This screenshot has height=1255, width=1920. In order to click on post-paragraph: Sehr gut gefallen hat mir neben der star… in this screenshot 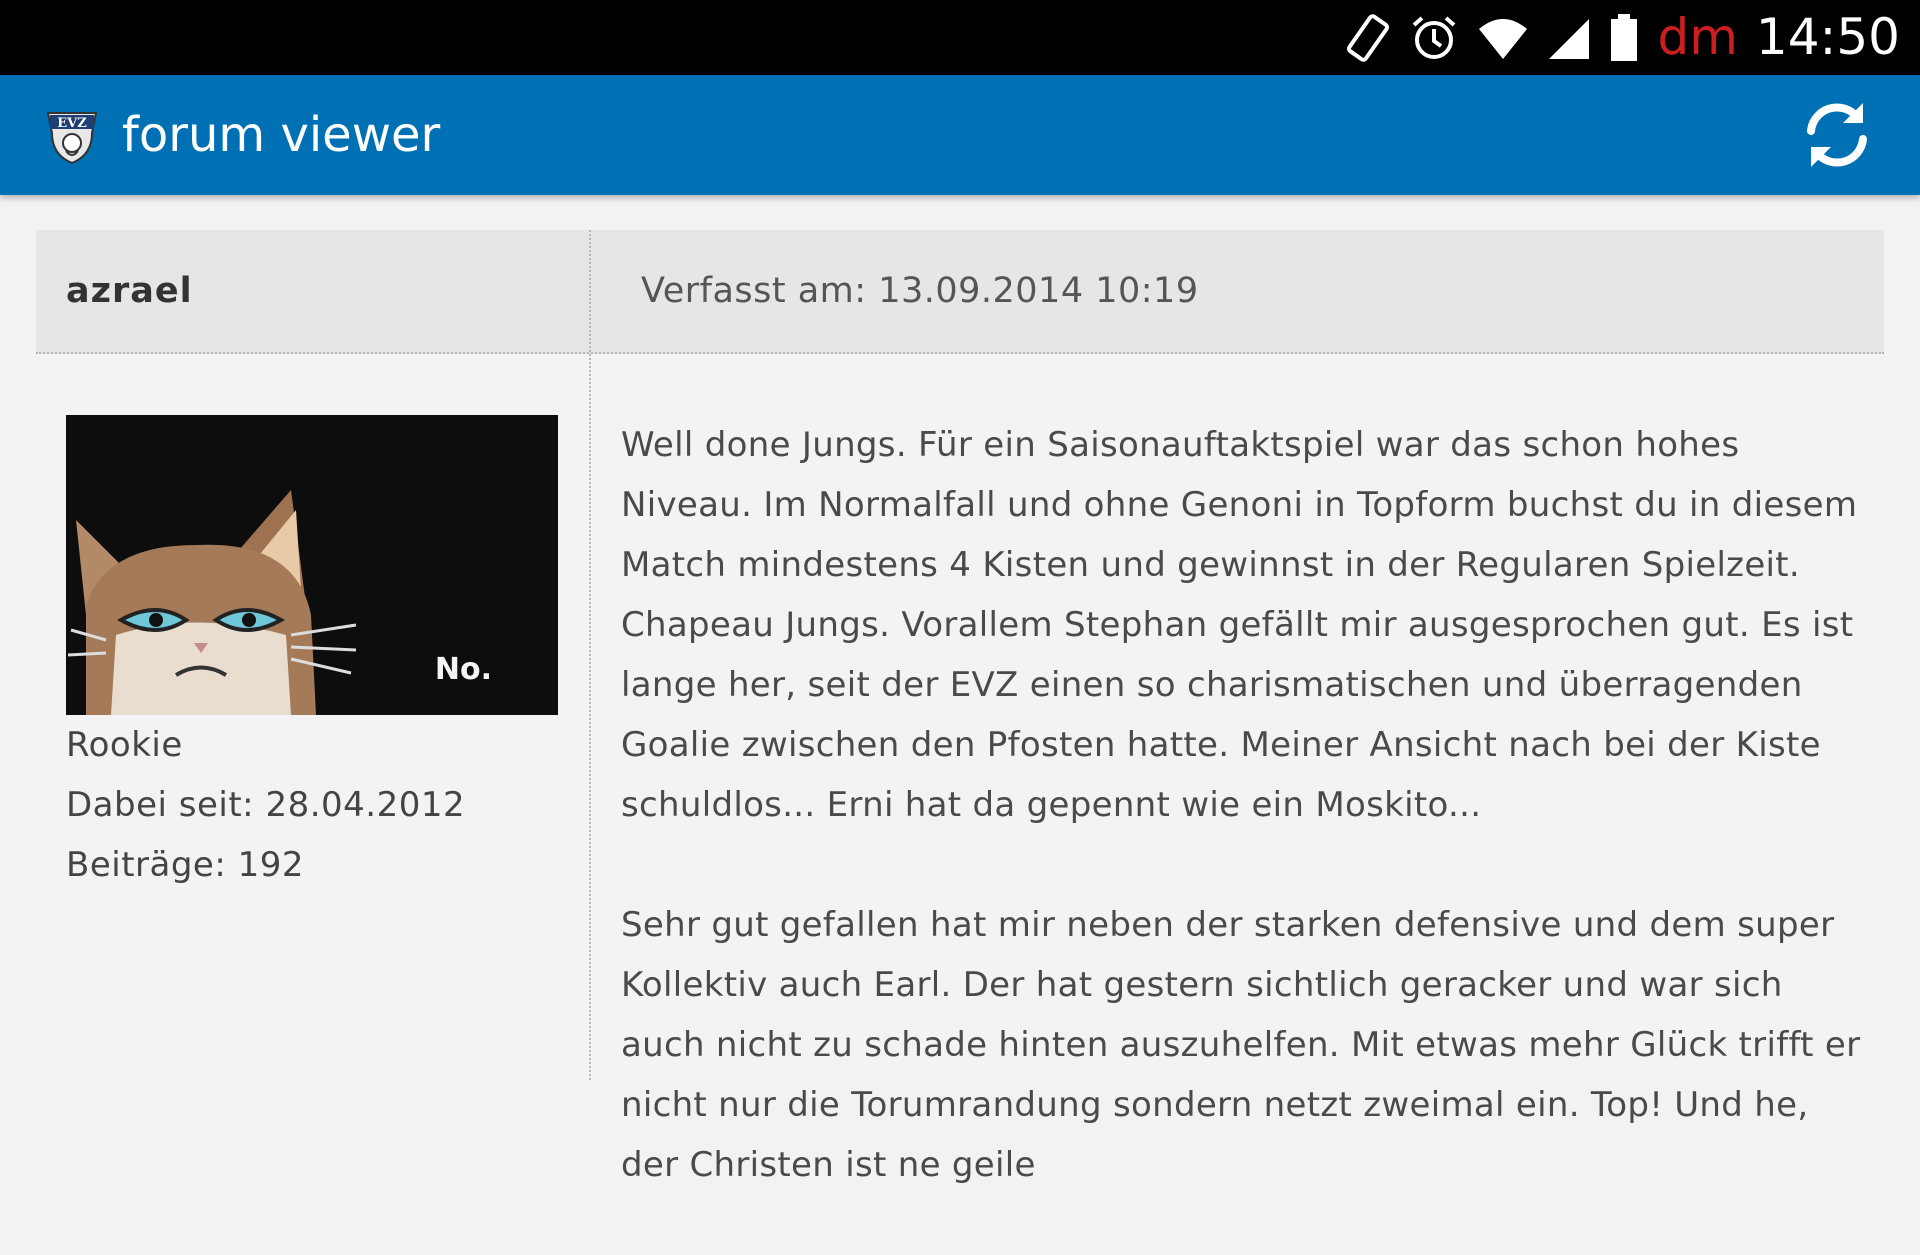, I will do `click(1241, 1045)`.